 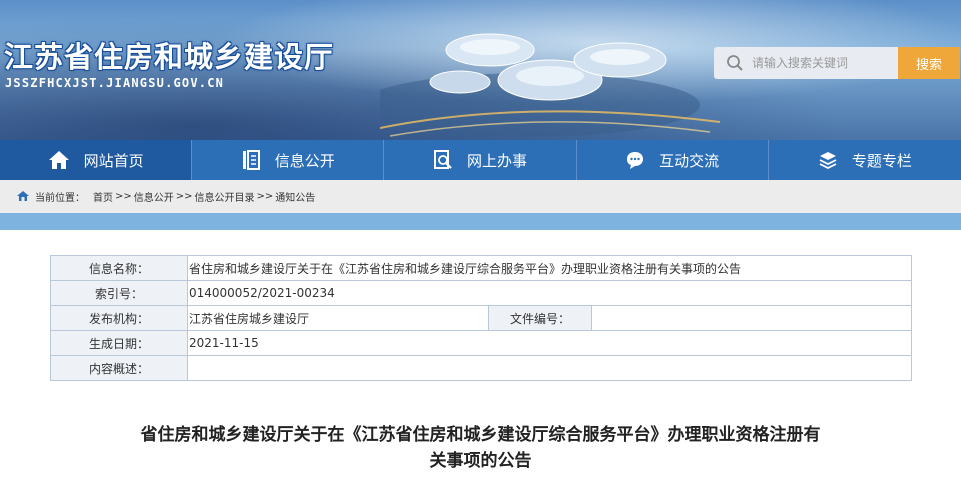 What do you see at coordinates (442, 159) in the screenshot?
I see `search-doc-icon` at bounding box center [442, 159].